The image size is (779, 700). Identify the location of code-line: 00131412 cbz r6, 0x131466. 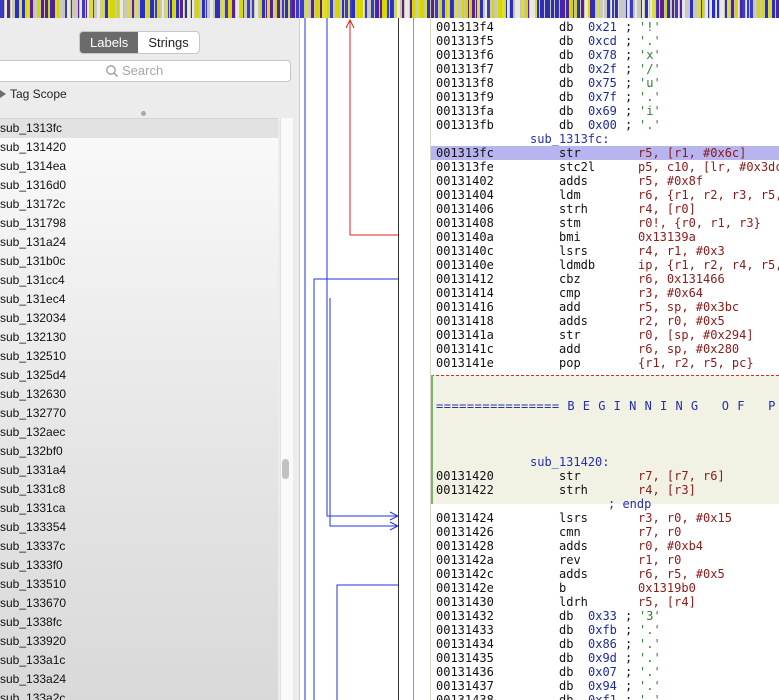
(605, 279).